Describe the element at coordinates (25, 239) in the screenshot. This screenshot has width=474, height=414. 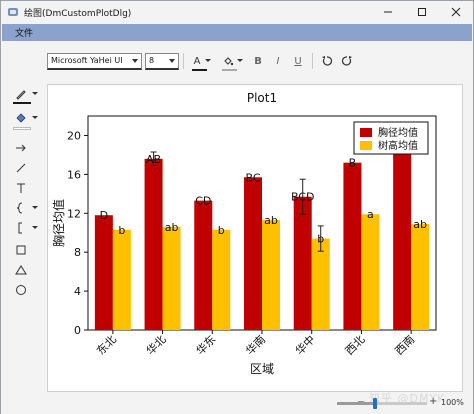
I see `drawing-tools-sidebar` at that location.